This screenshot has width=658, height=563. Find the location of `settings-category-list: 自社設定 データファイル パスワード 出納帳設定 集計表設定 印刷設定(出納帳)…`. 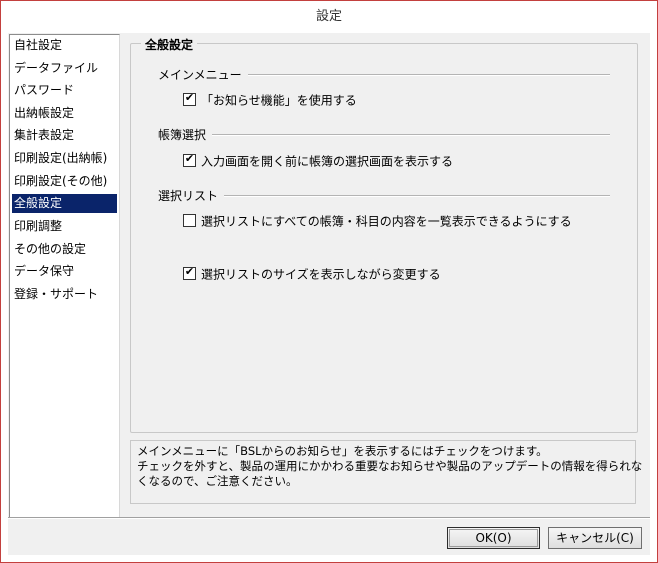

settings-category-list: 自社設定 データファイル パスワード 出納帳設定 集計表設定 印刷設定(出納帳)… is located at coordinates (64, 276).